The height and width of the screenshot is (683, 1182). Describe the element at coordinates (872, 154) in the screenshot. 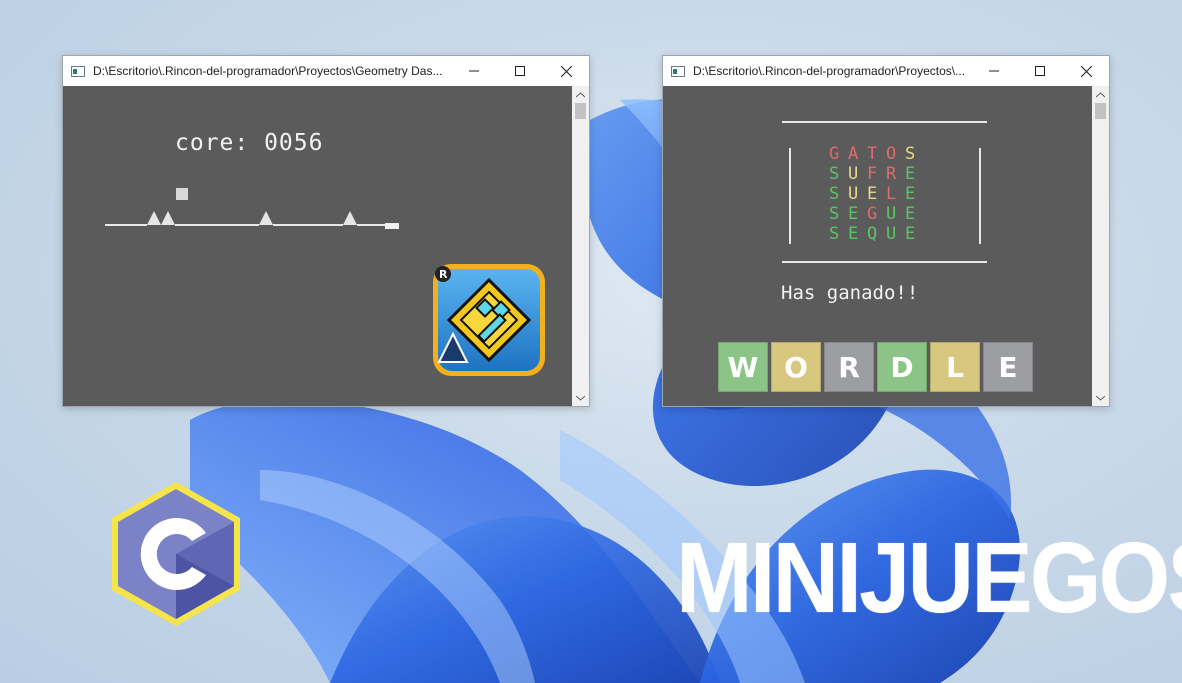

I see `letter-cell: T` at that location.